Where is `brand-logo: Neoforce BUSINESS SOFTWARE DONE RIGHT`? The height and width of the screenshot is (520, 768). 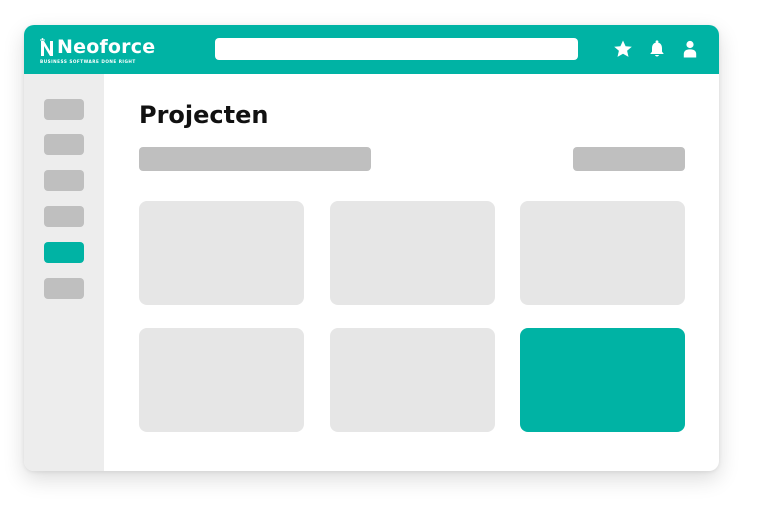 brand-logo: Neoforce BUSINESS SOFTWARE DONE RIGHT is located at coordinates (110, 51).